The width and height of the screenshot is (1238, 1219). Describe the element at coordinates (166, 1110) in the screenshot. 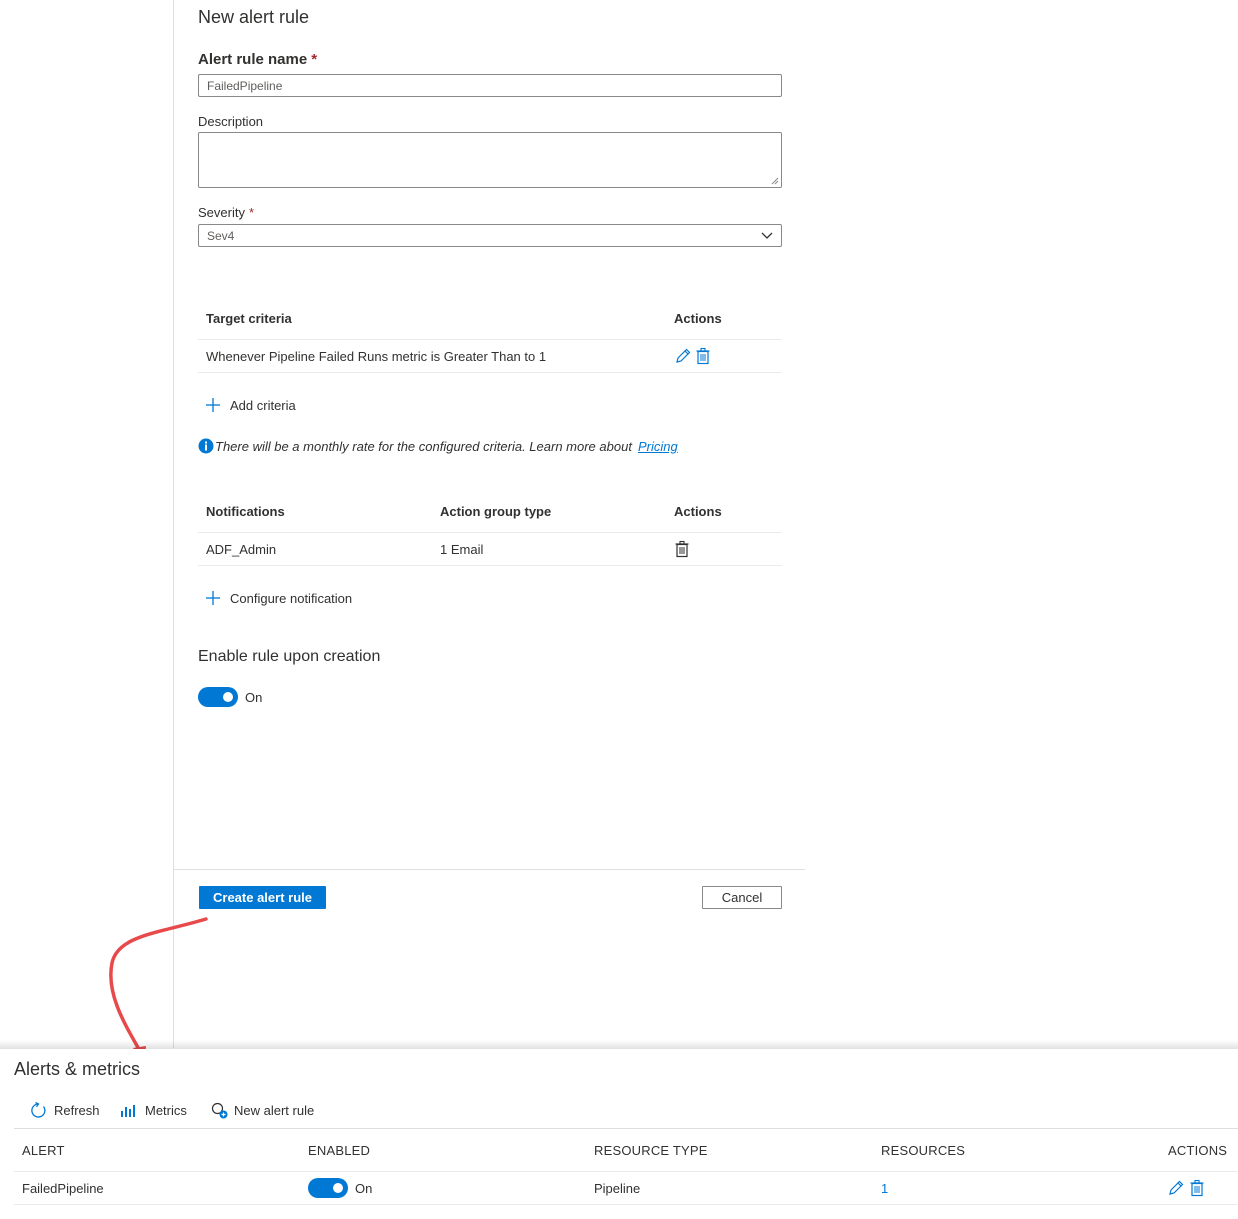

I see `metrics-label: Metrics` at that location.